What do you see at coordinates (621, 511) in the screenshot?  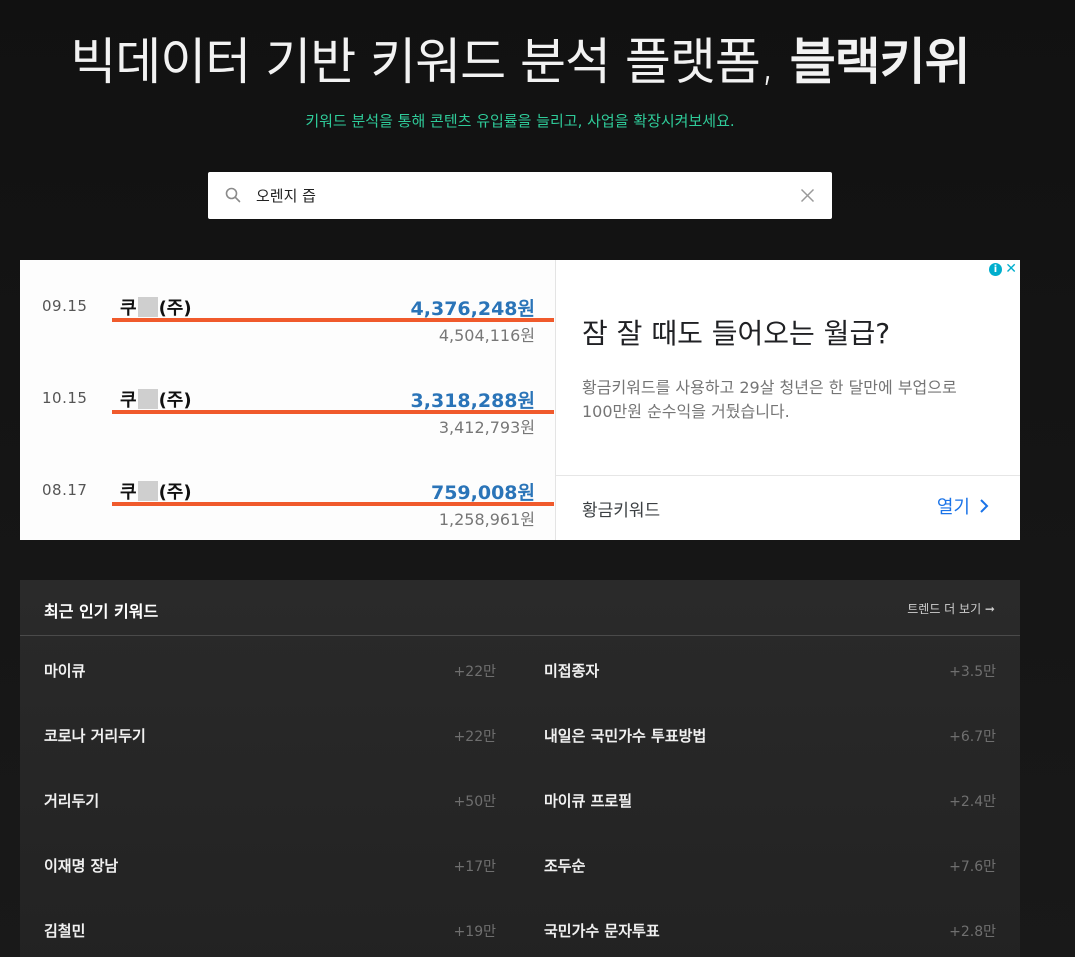 I see `ad-advertiser: 황금키워드` at bounding box center [621, 511].